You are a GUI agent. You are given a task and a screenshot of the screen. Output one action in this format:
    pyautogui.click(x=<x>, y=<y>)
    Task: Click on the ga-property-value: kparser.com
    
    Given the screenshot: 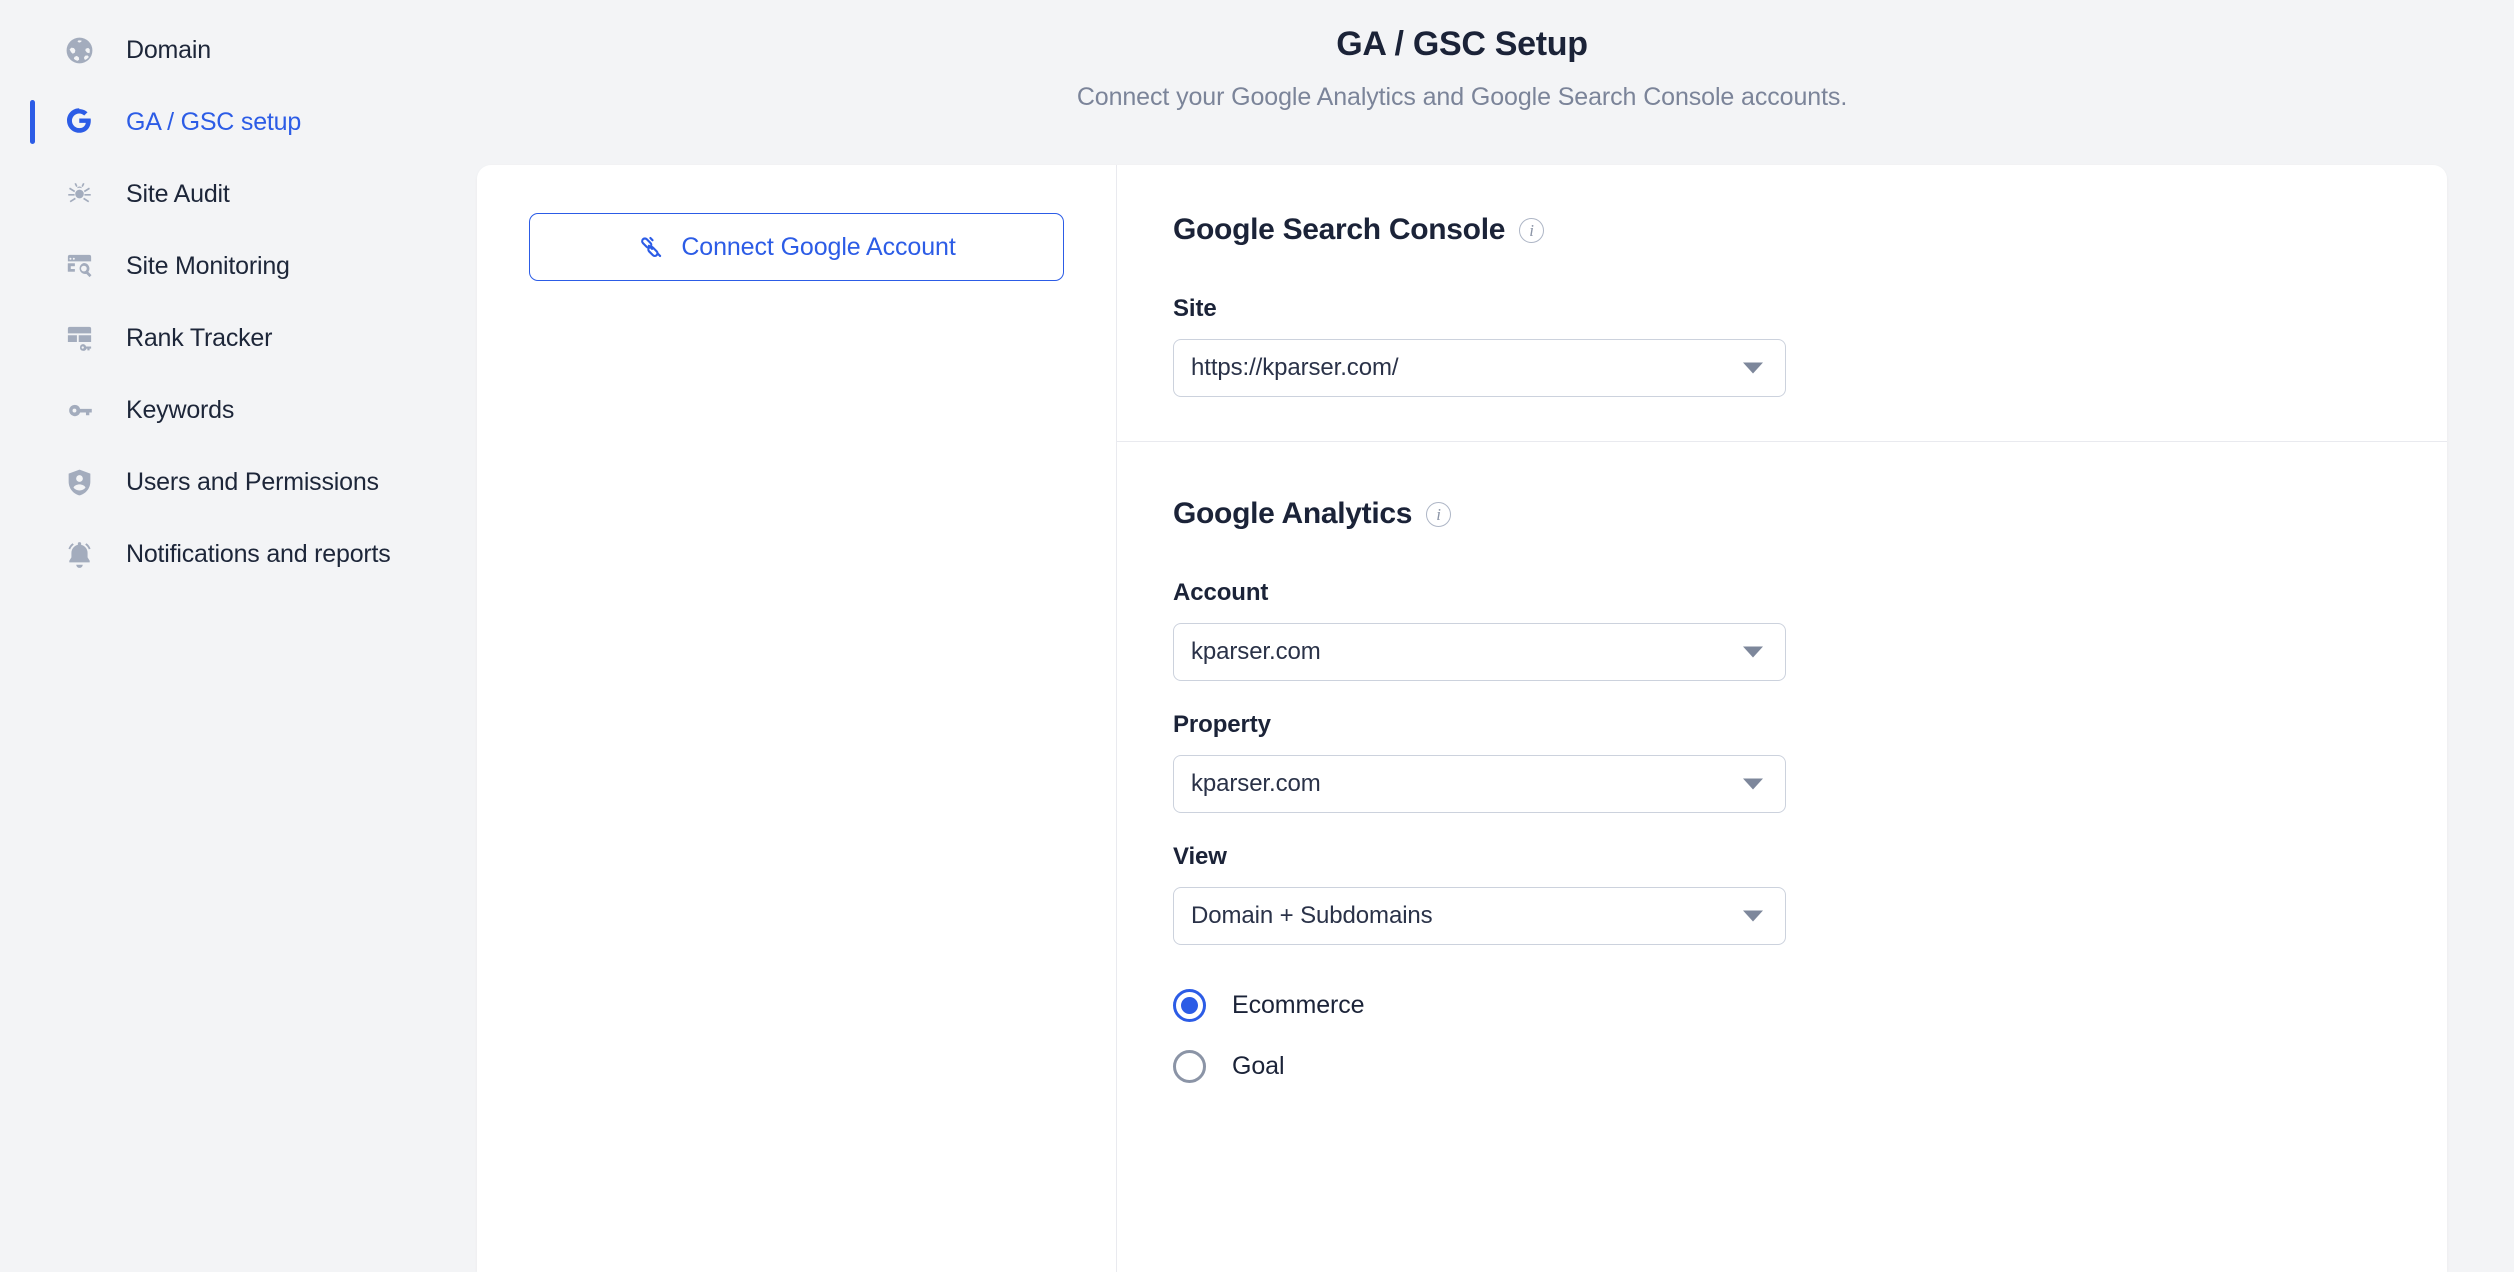 What is the action you would take?
    pyautogui.click(x=1256, y=783)
    